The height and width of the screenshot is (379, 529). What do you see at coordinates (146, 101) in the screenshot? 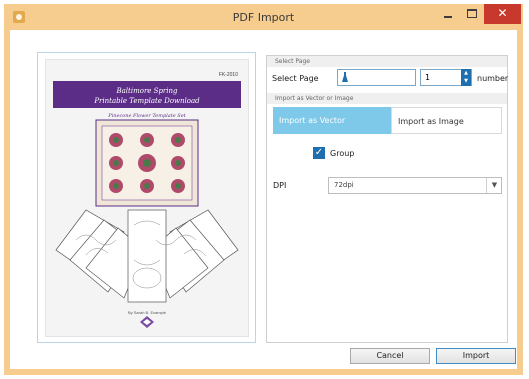
I see `preview-title-line2: Printable Template Download` at bounding box center [146, 101].